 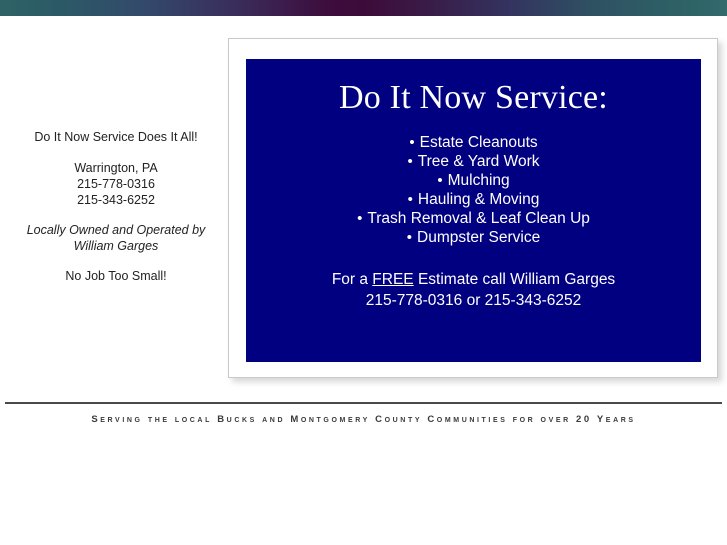 I want to click on service-label: Tree & Yard Work, so click(x=478, y=161).